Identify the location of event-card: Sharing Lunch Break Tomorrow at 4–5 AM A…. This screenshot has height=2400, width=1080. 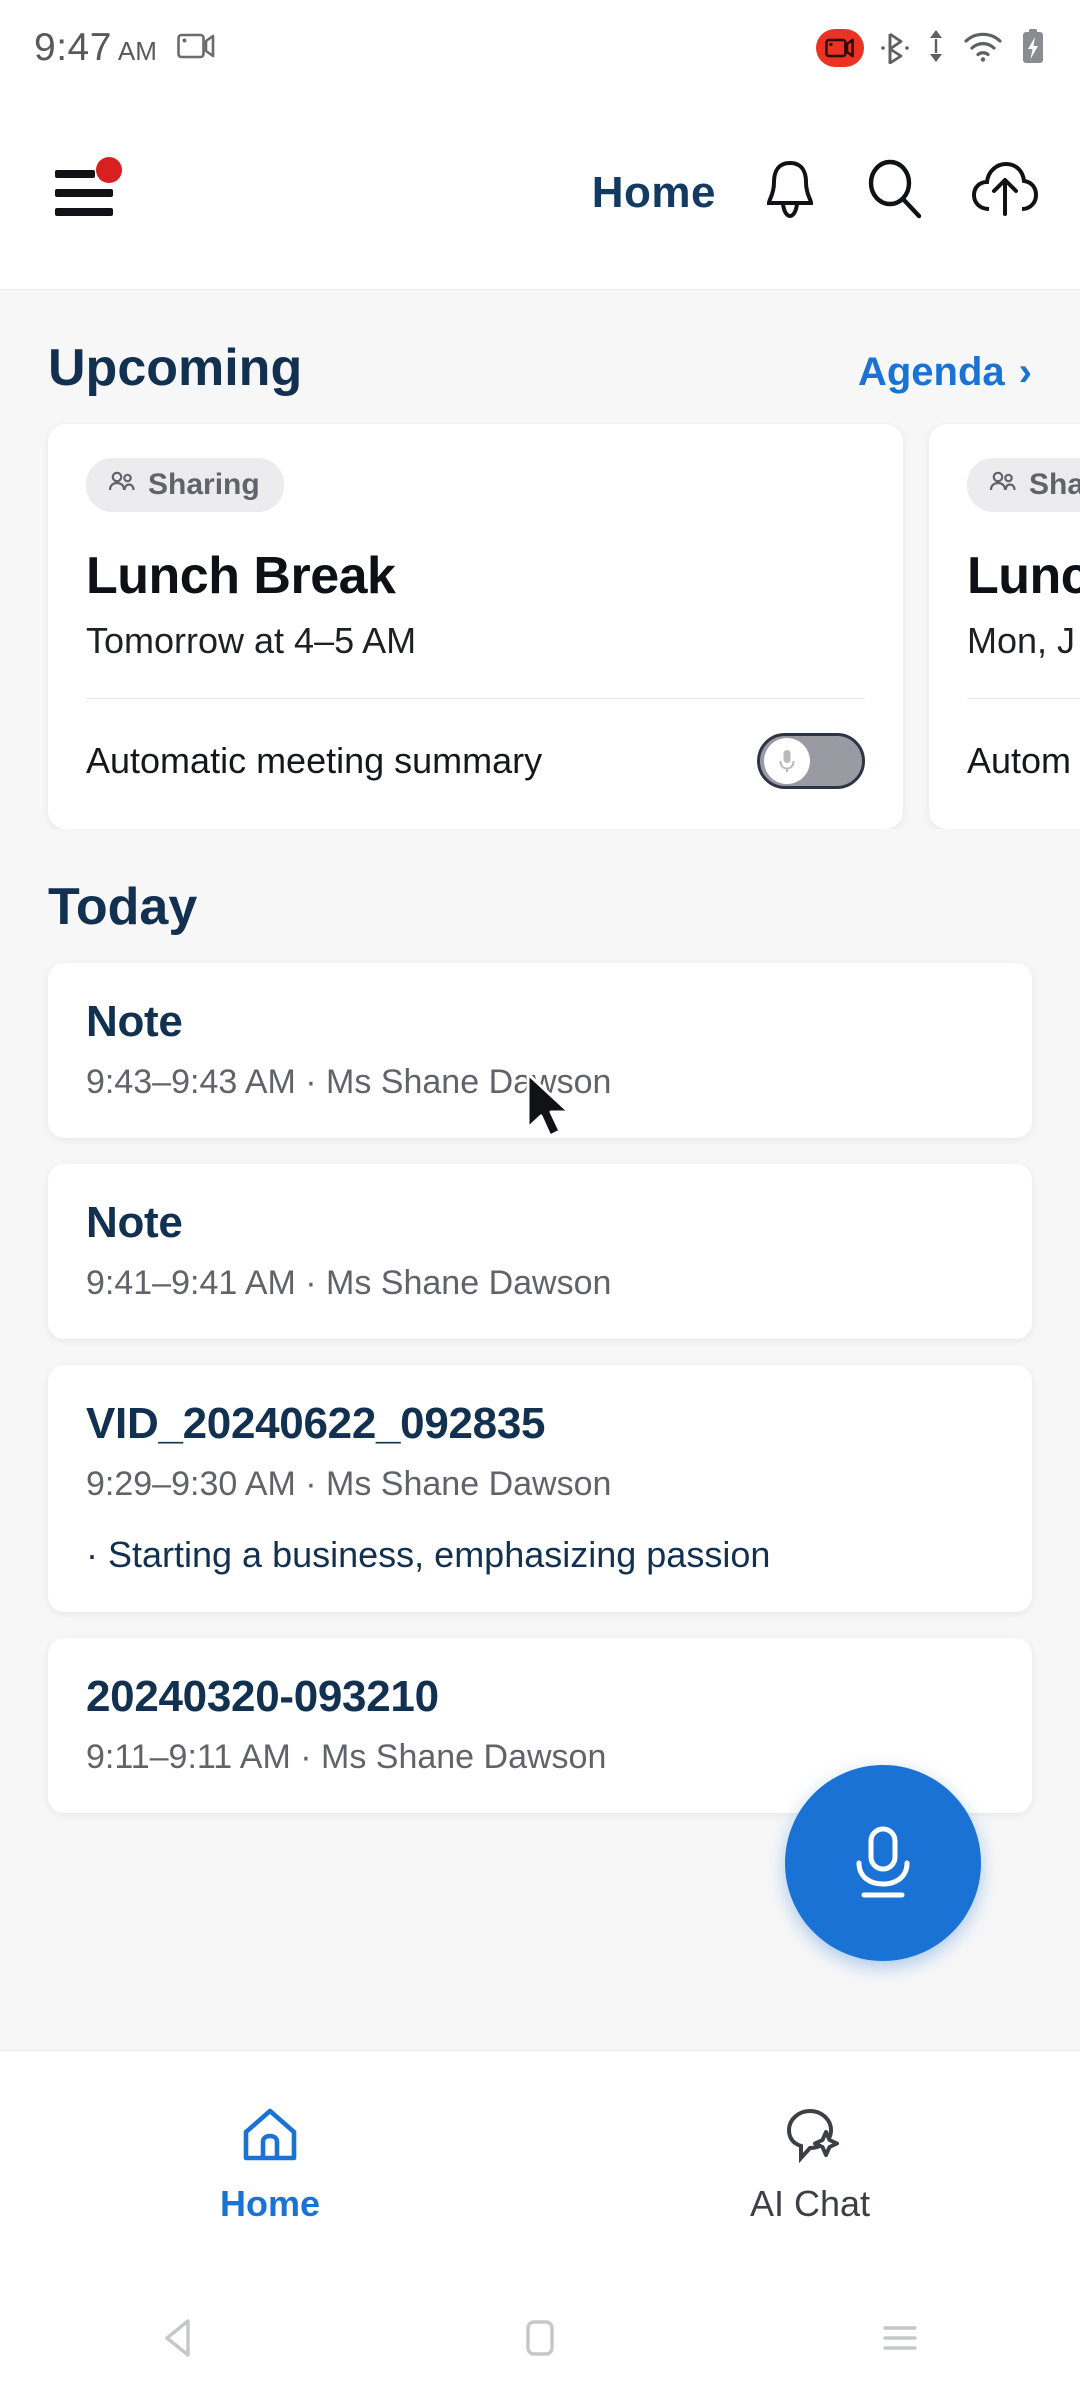
(475, 626).